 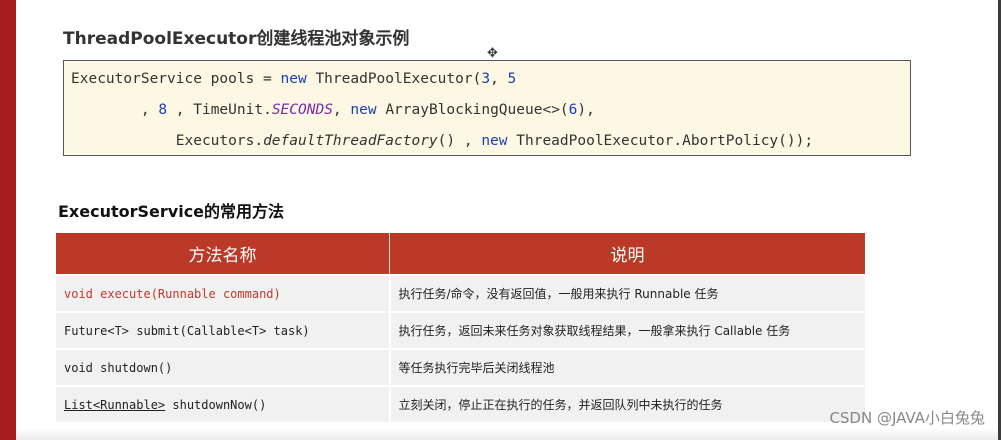 What do you see at coordinates (586, 110) in the screenshot?
I see `code-text: ),` at bounding box center [586, 110].